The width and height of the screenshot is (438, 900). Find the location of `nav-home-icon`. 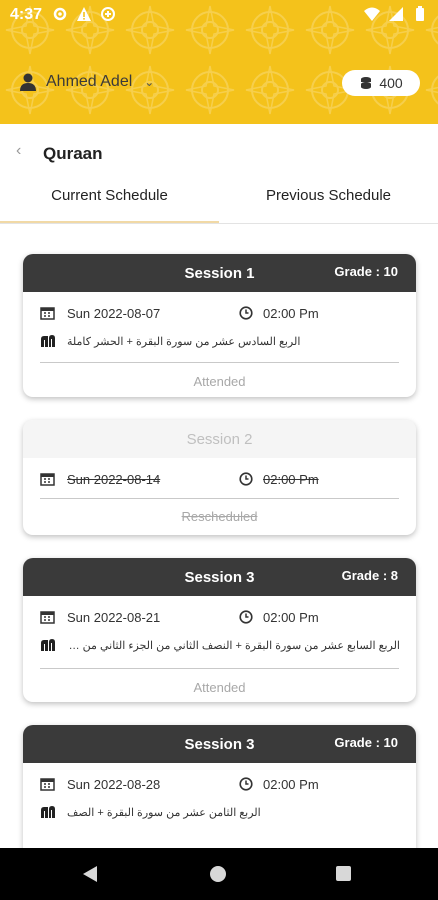

nav-home-icon is located at coordinates (218, 874).